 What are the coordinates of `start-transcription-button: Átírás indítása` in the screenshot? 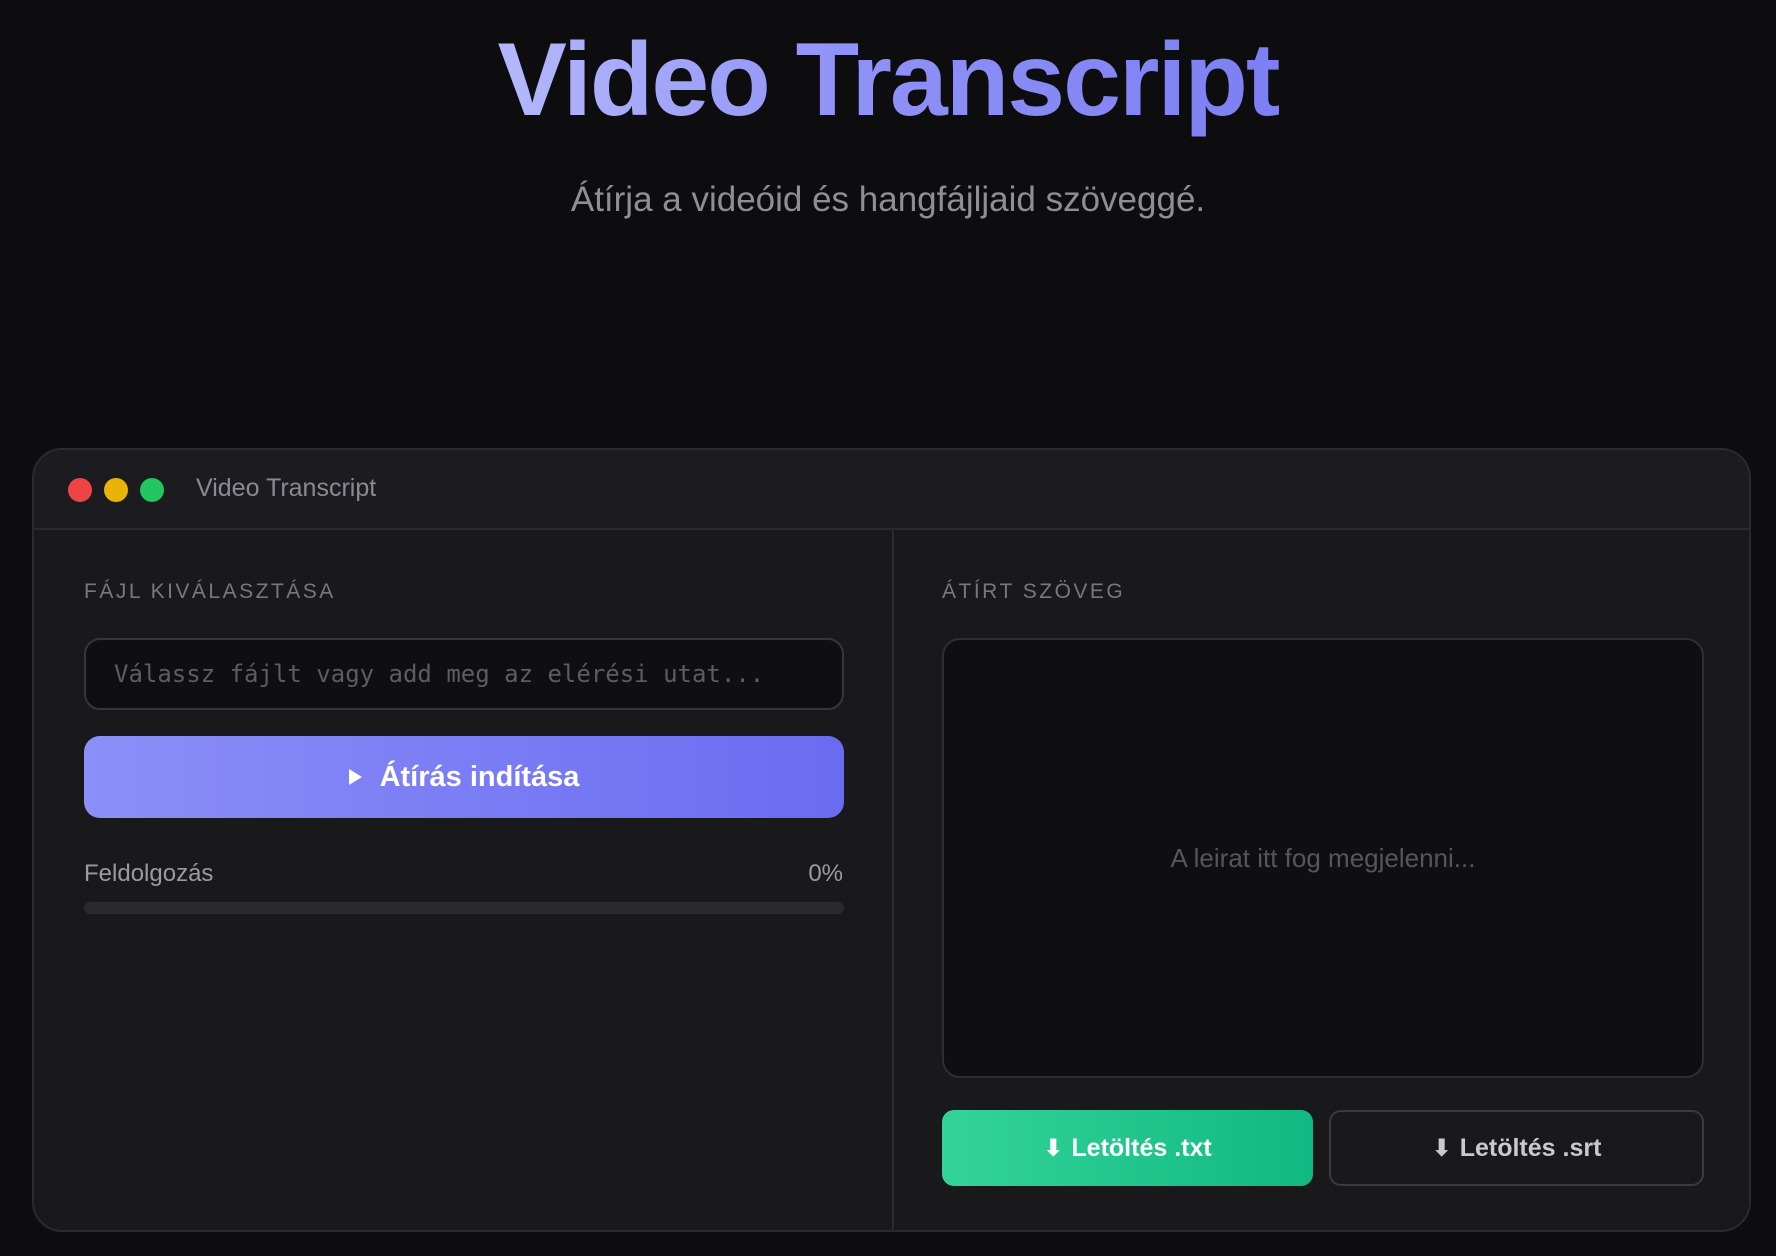 It's located at (464, 777).